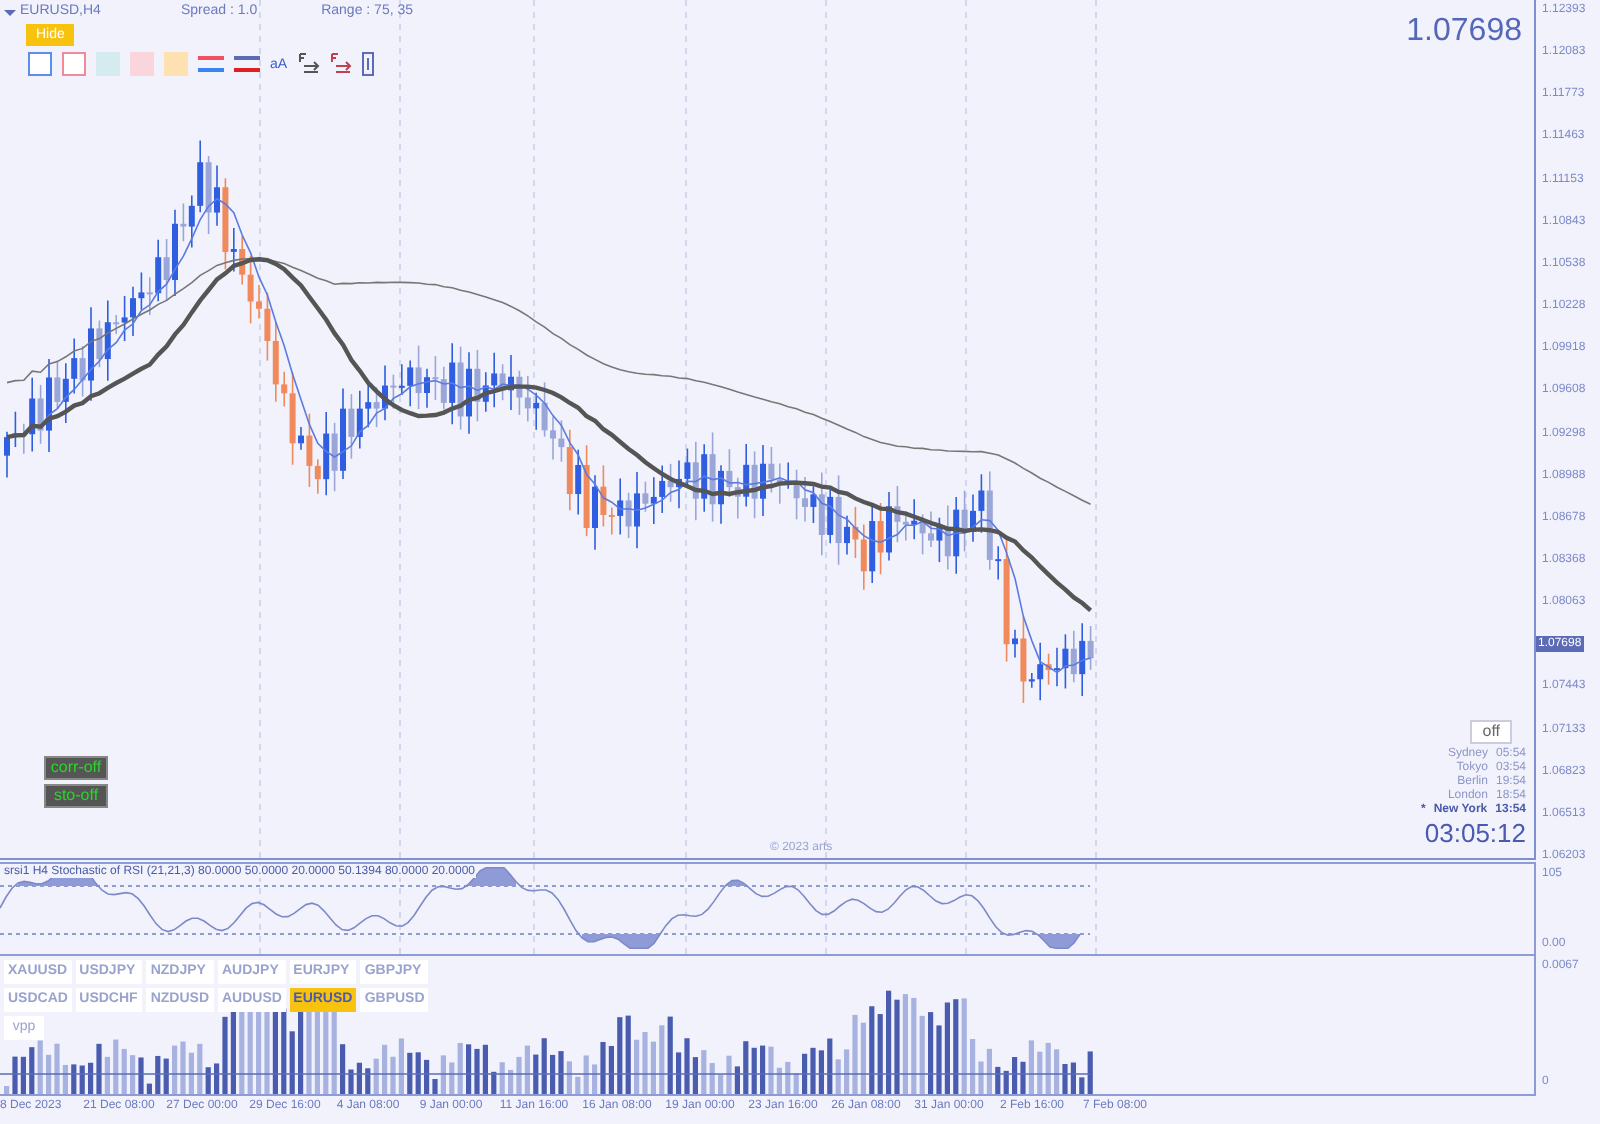 The width and height of the screenshot is (1600, 1124). Describe the element at coordinates (1491, 732) in the screenshot. I see `off-button: off` at that location.